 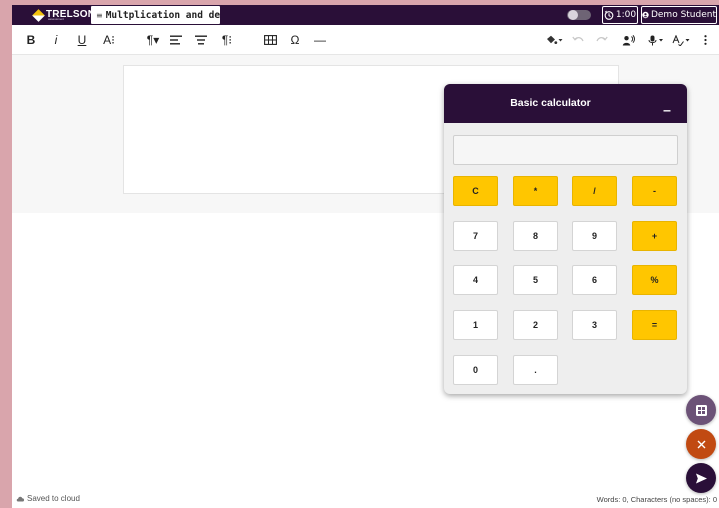 I want to click on stopwatch-icon, so click(x=609, y=15).